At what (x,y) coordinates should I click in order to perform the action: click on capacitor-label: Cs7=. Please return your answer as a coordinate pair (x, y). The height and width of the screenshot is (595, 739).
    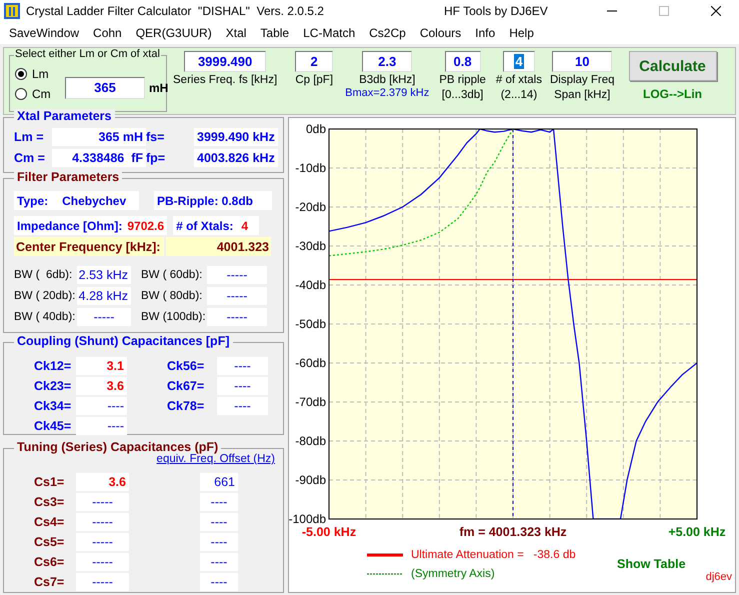
    Looking at the image, I should click on (50, 582).